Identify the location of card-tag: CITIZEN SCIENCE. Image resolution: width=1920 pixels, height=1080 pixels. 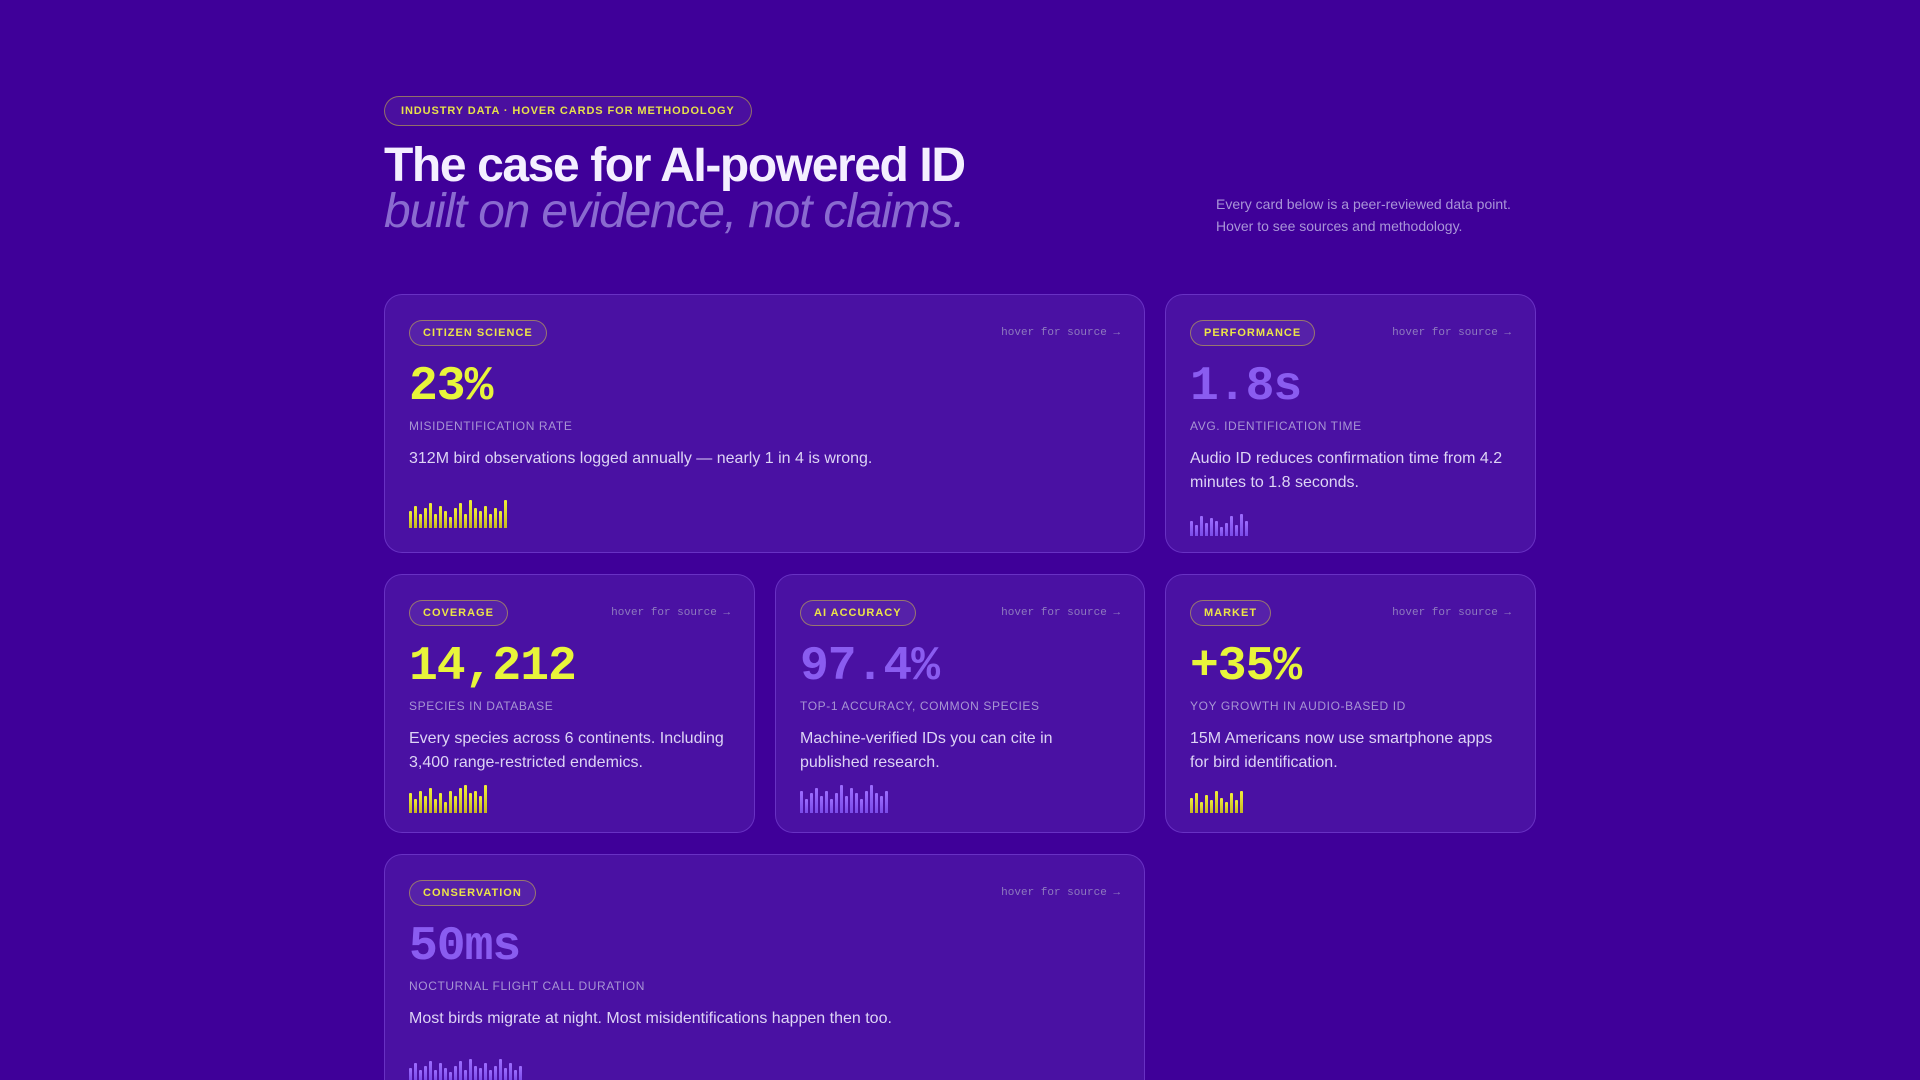
(478, 333).